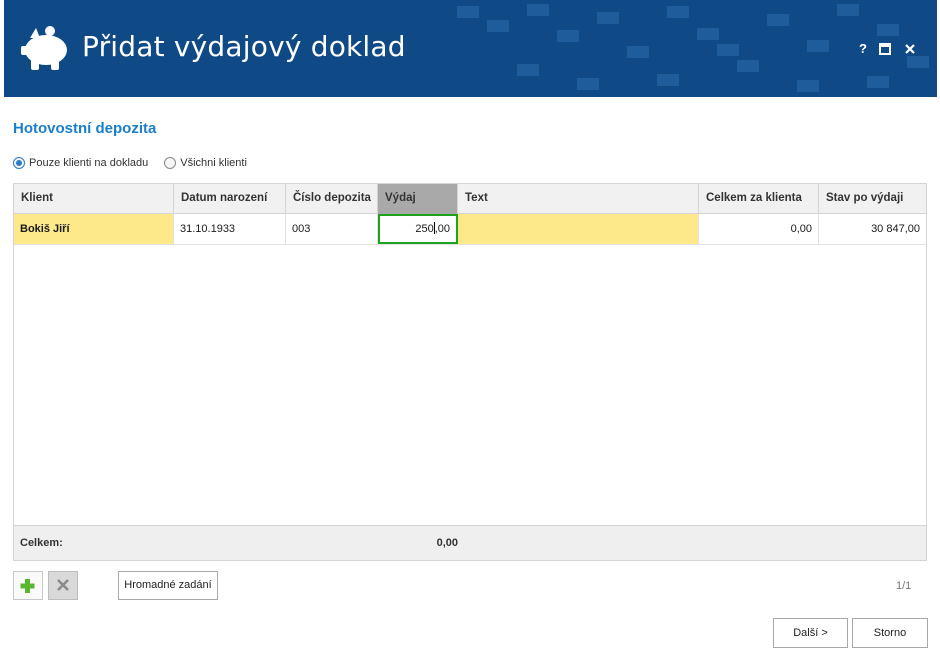 This screenshot has width=940, height=658. I want to click on client-filter: Pouze klienti na dokladu Všichni klienti, so click(138, 163).